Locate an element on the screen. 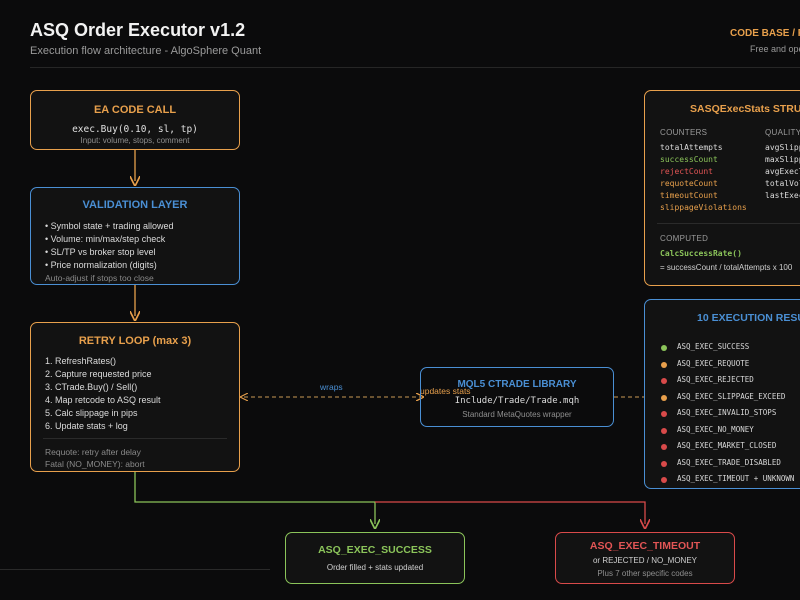 The width and height of the screenshot is (800, 600). outcome-success-sub: Order filled + stats updated is located at coordinates (375, 567).